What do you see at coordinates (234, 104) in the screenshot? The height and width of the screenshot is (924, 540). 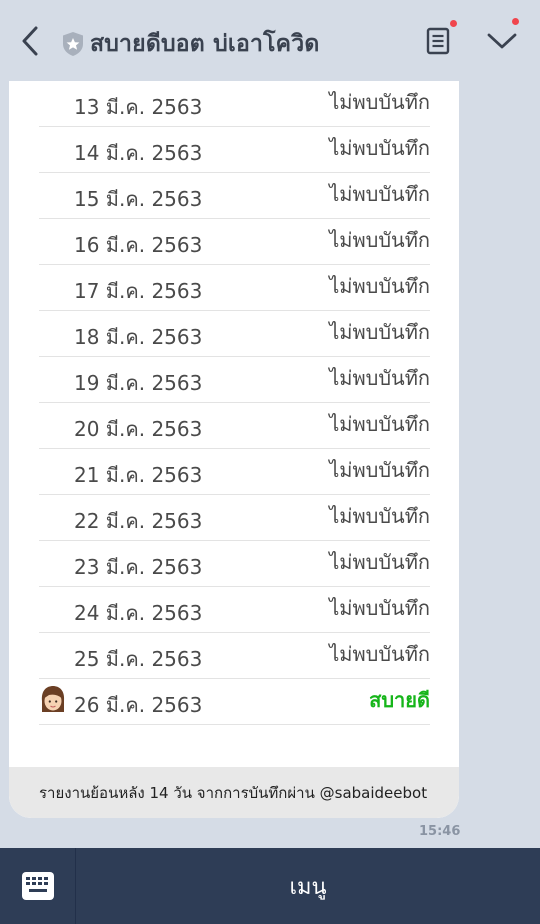 I see `report-row: 13 มี.ค. 2563 ไม่พบบันทึก` at bounding box center [234, 104].